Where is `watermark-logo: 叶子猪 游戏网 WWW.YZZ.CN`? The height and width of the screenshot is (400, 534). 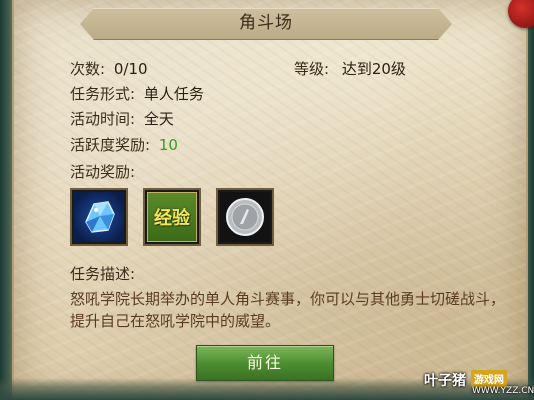 watermark-logo: 叶子猪 游戏网 WWW.YZZ.CN is located at coordinates (479, 383).